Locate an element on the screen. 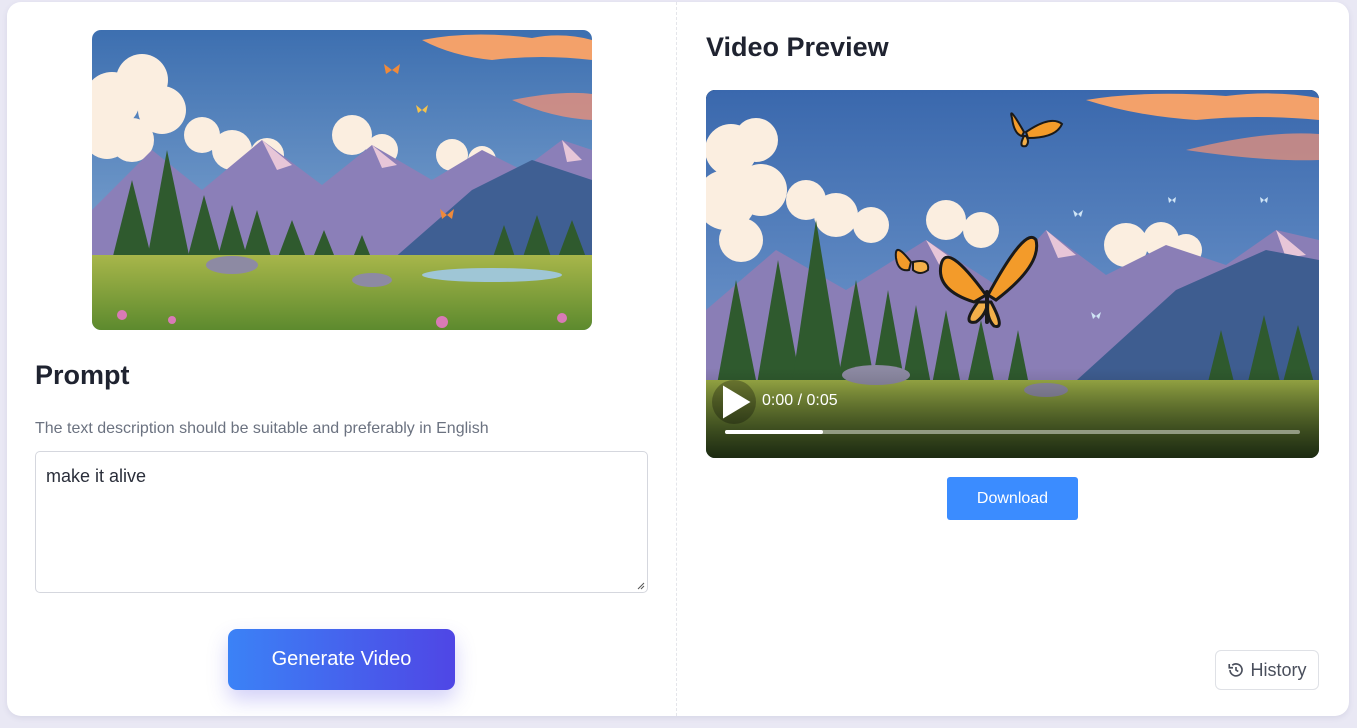 The image size is (1357, 728). prompt-title: Prompt is located at coordinates (82, 375).